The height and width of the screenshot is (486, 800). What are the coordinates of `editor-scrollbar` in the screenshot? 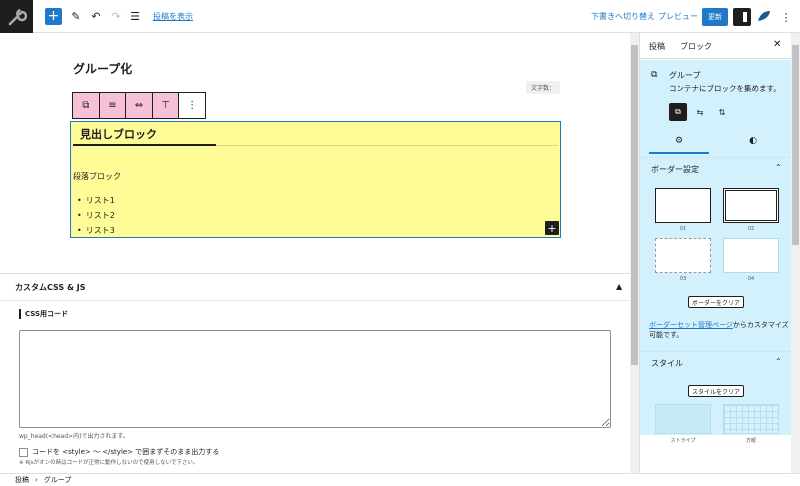 It's located at (634, 253).